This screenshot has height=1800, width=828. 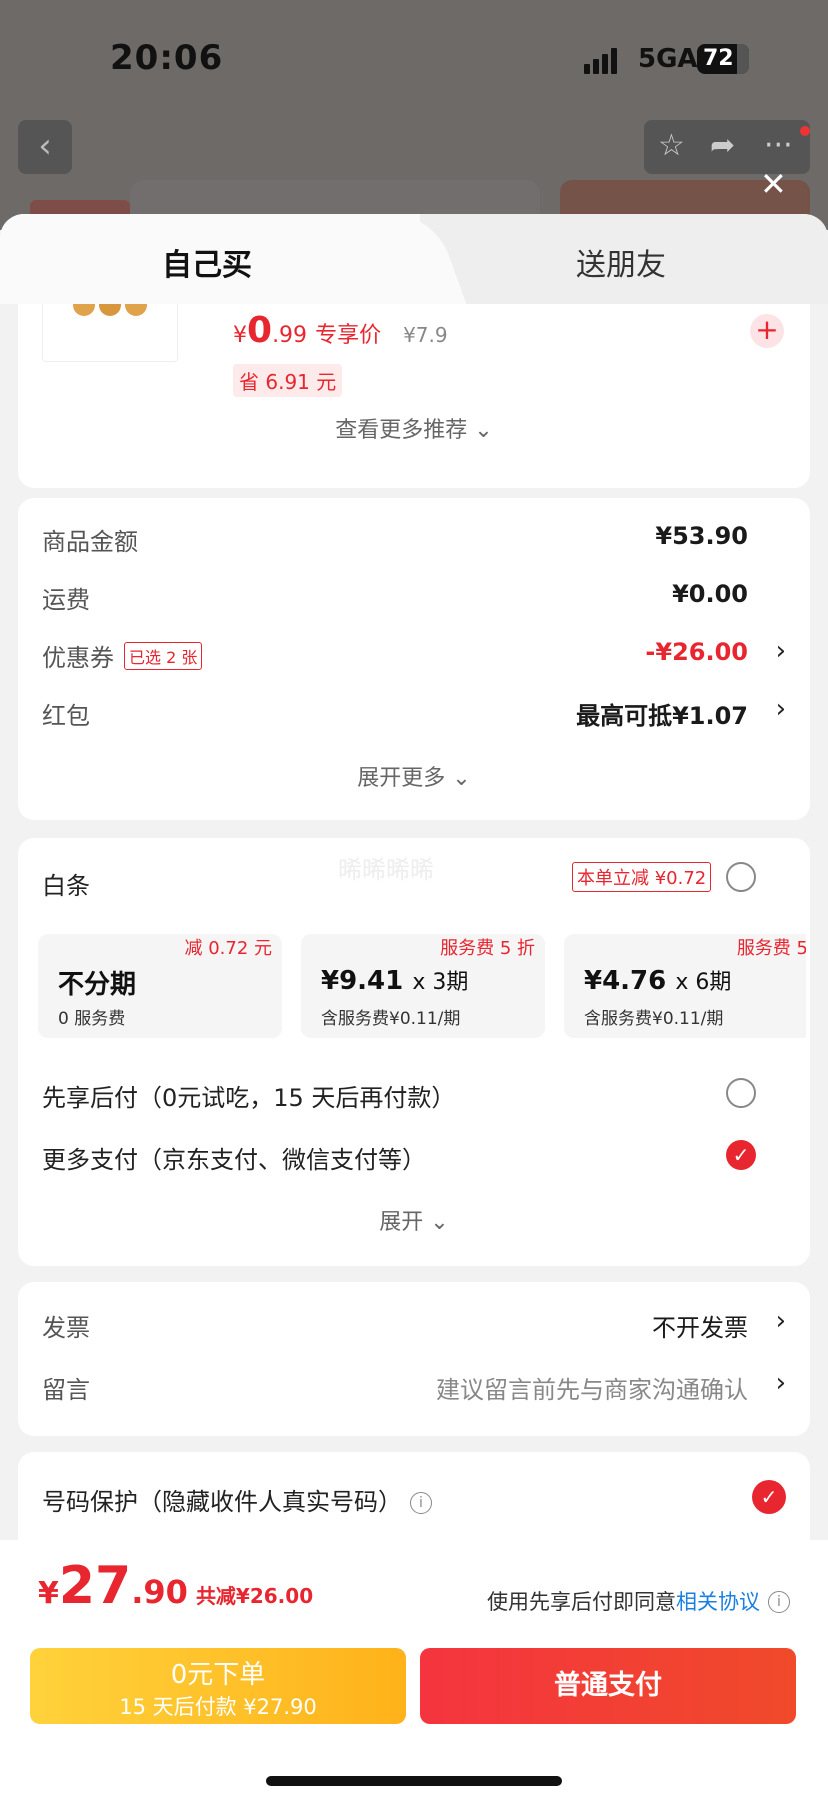 I want to click on coupon-label: 优惠券, so click(x=78, y=658).